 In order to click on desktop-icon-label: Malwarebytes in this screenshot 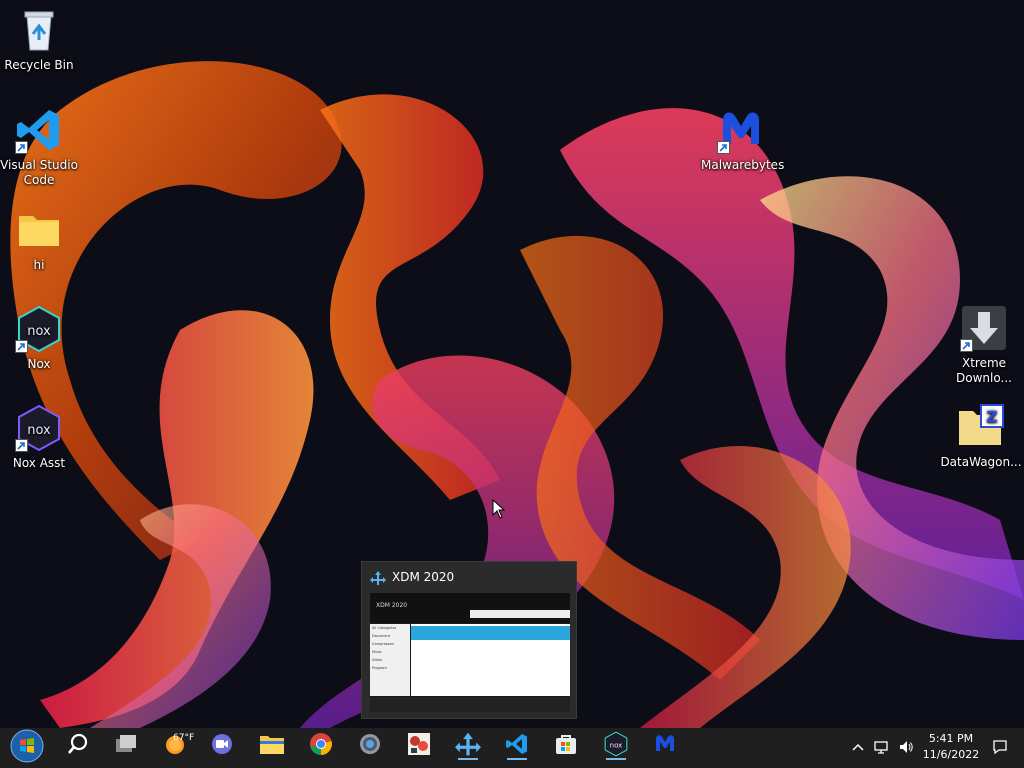, I will do `click(743, 165)`.